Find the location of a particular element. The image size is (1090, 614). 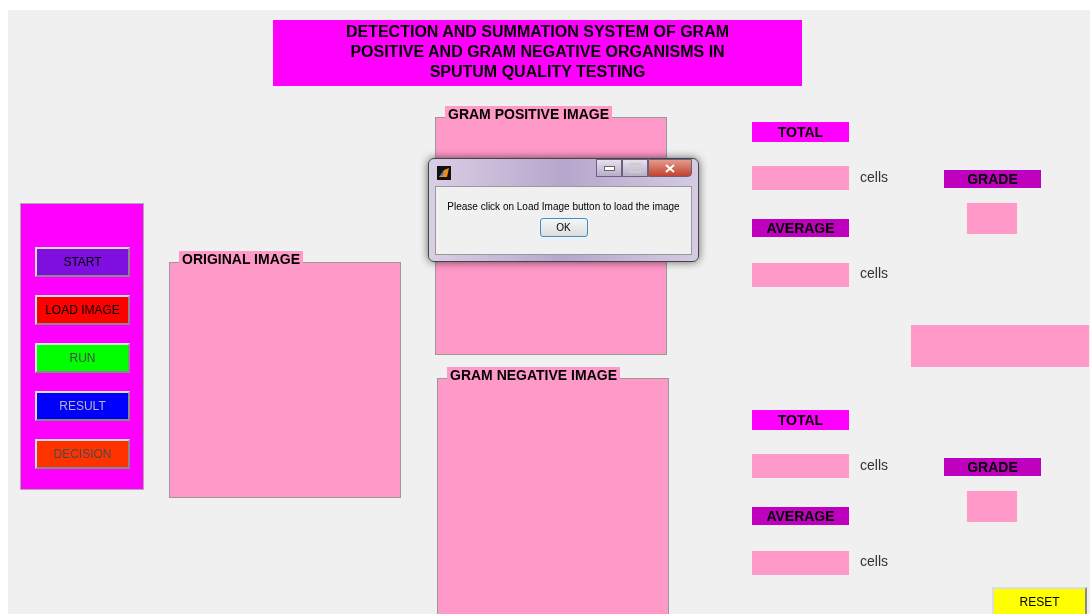

control-button: START is located at coordinates (82, 262).